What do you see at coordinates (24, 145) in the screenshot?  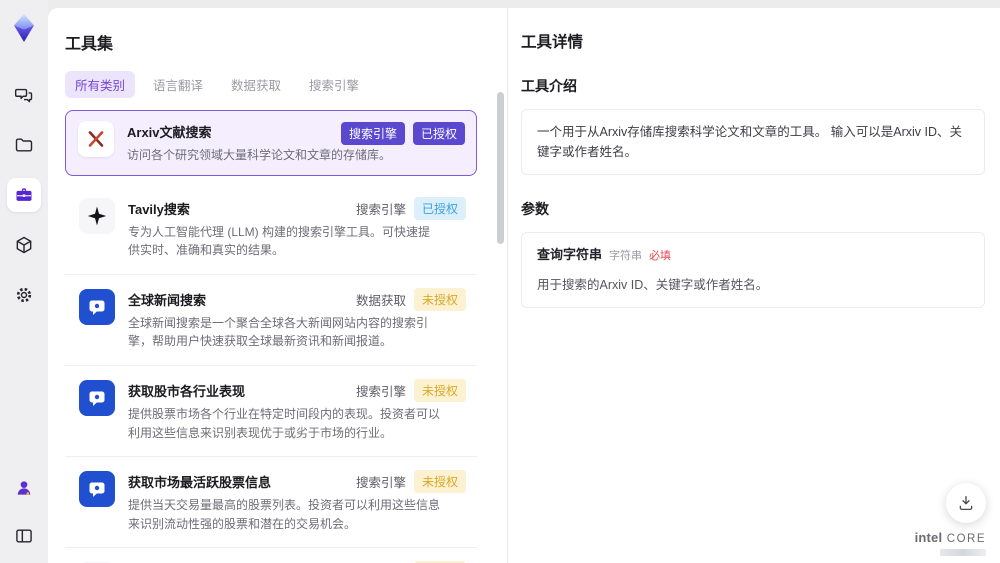 I see `folder-icon` at bounding box center [24, 145].